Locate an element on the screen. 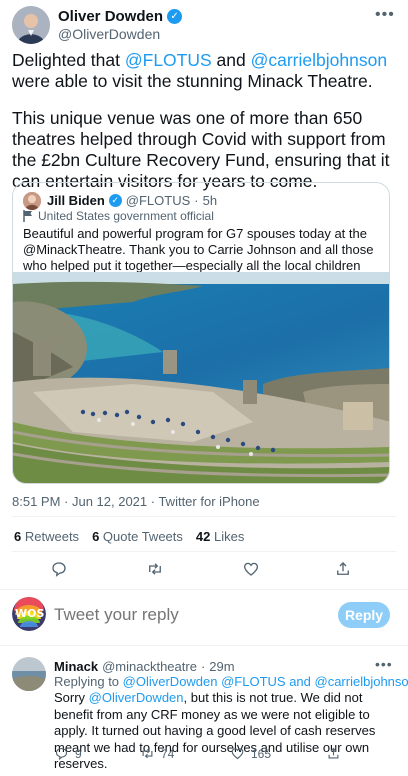 This screenshot has width=408, height=776. tweet-text-part: and is located at coordinates (231, 60).